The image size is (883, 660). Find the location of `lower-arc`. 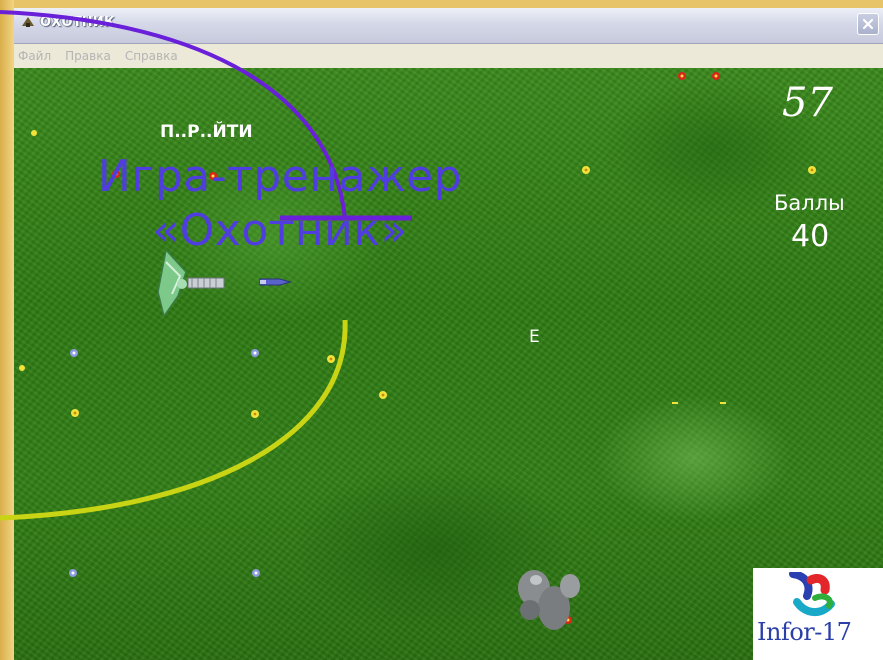

lower-arc is located at coordinates (174, 420).